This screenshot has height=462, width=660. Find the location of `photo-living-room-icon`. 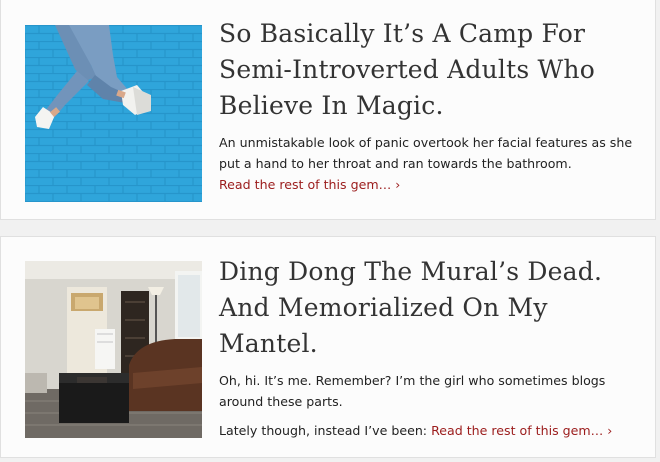

photo-living-room-icon is located at coordinates (113, 349).